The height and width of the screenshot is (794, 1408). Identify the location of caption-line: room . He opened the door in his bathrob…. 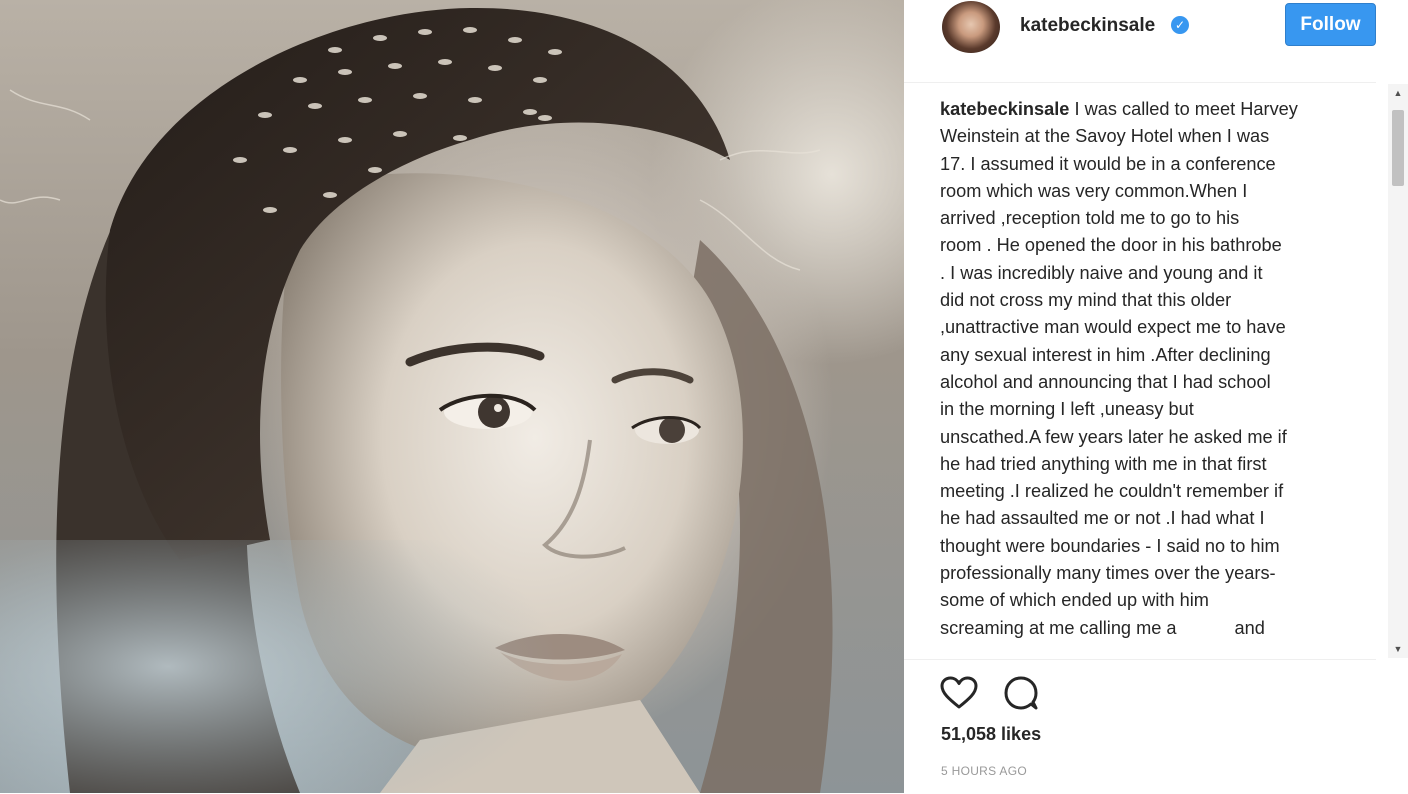
(1111, 245).